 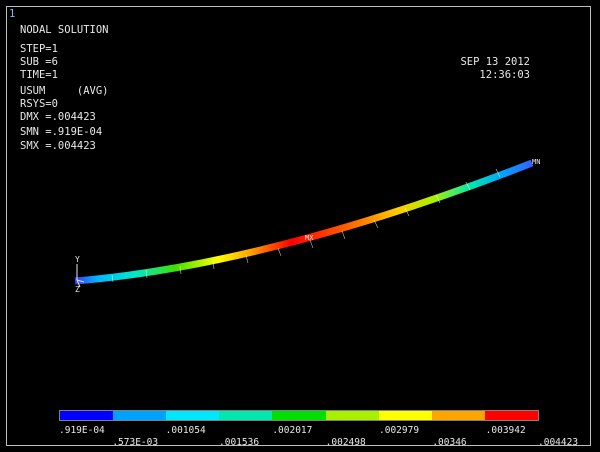 What do you see at coordinates (239, 442) in the screenshot?
I see `legend-label-bottom: .001536` at bounding box center [239, 442].